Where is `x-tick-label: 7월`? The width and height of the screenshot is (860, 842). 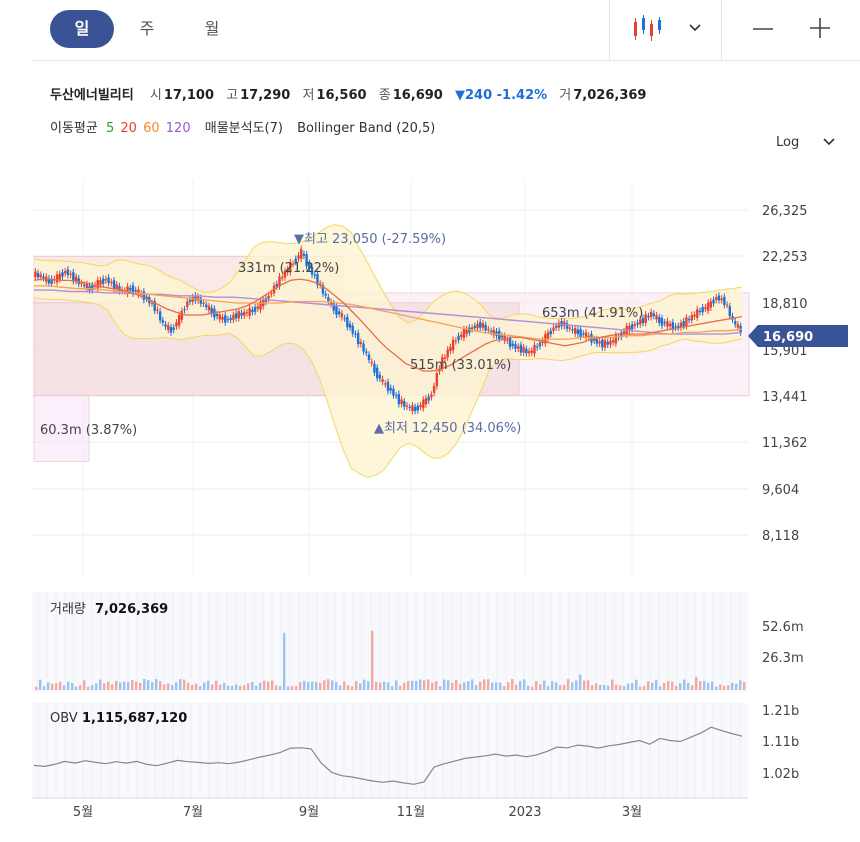
x-tick-label: 7월 is located at coordinates (193, 812).